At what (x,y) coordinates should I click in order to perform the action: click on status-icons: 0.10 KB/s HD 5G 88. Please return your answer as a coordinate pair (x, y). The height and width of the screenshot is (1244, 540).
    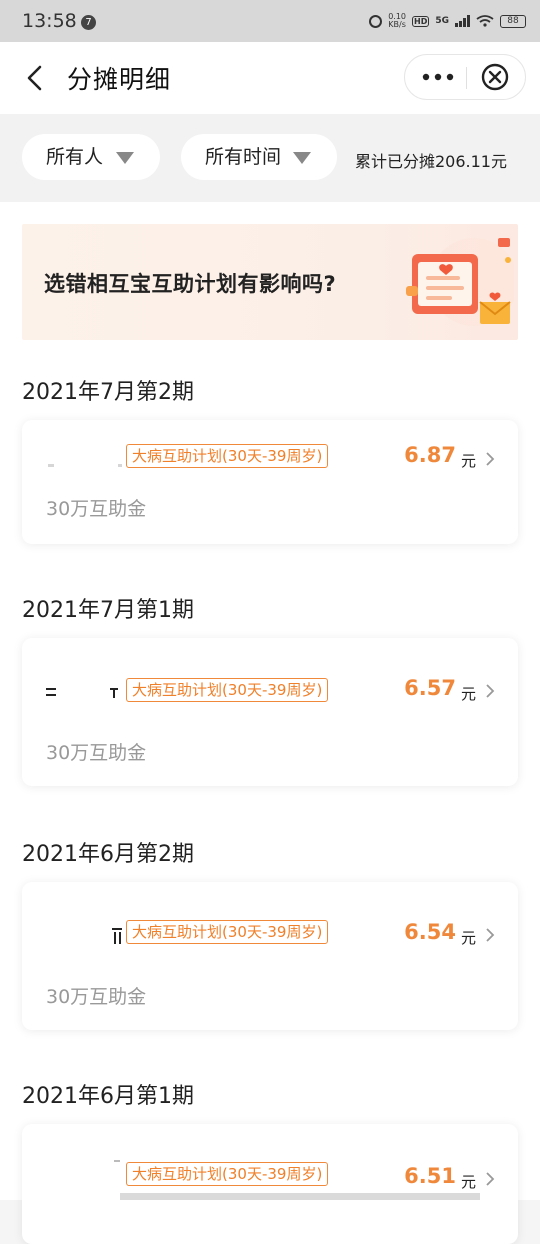
    Looking at the image, I should click on (447, 21).